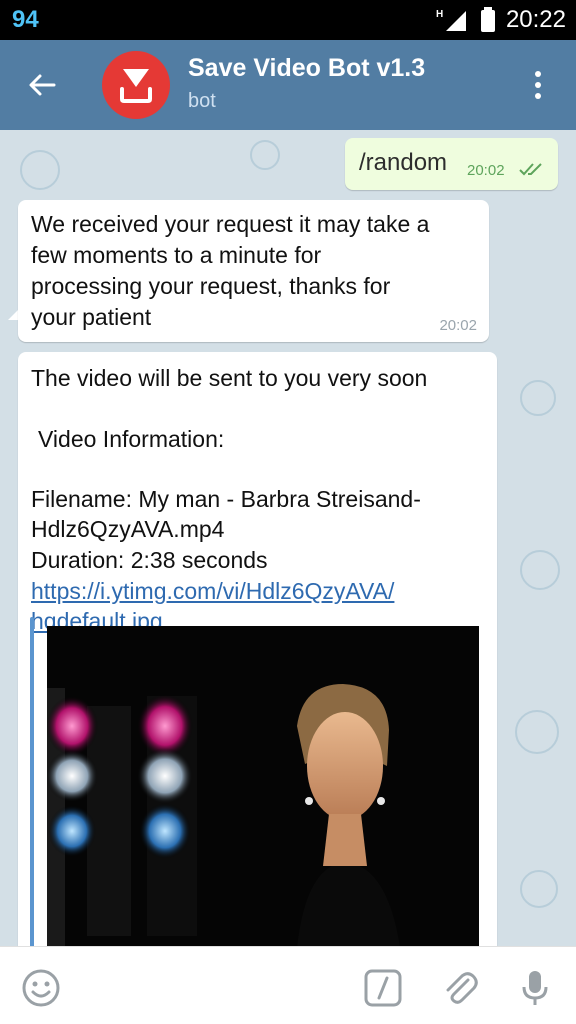 The height and width of the screenshot is (1024, 576). Describe the element at coordinates (128, 529) in the screenshot. I see `filename-line: Hdlz6QzyAVA.mp4` at that location.